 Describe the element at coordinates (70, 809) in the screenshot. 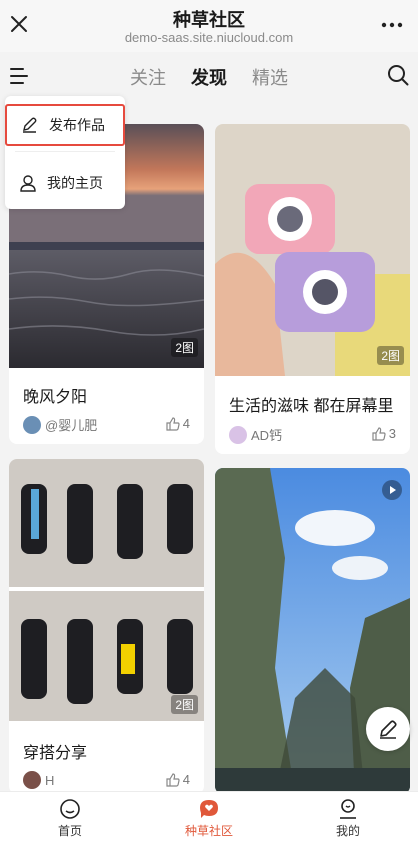

I see `home-icon` at that location.